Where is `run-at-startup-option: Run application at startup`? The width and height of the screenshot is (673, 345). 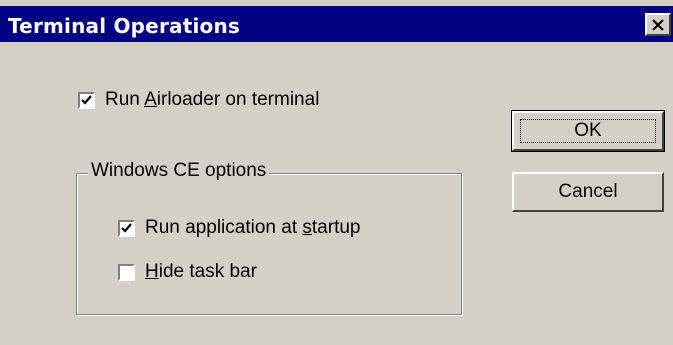
run-at-startup-option: Run application at startup is located at coordinates (239, 228).